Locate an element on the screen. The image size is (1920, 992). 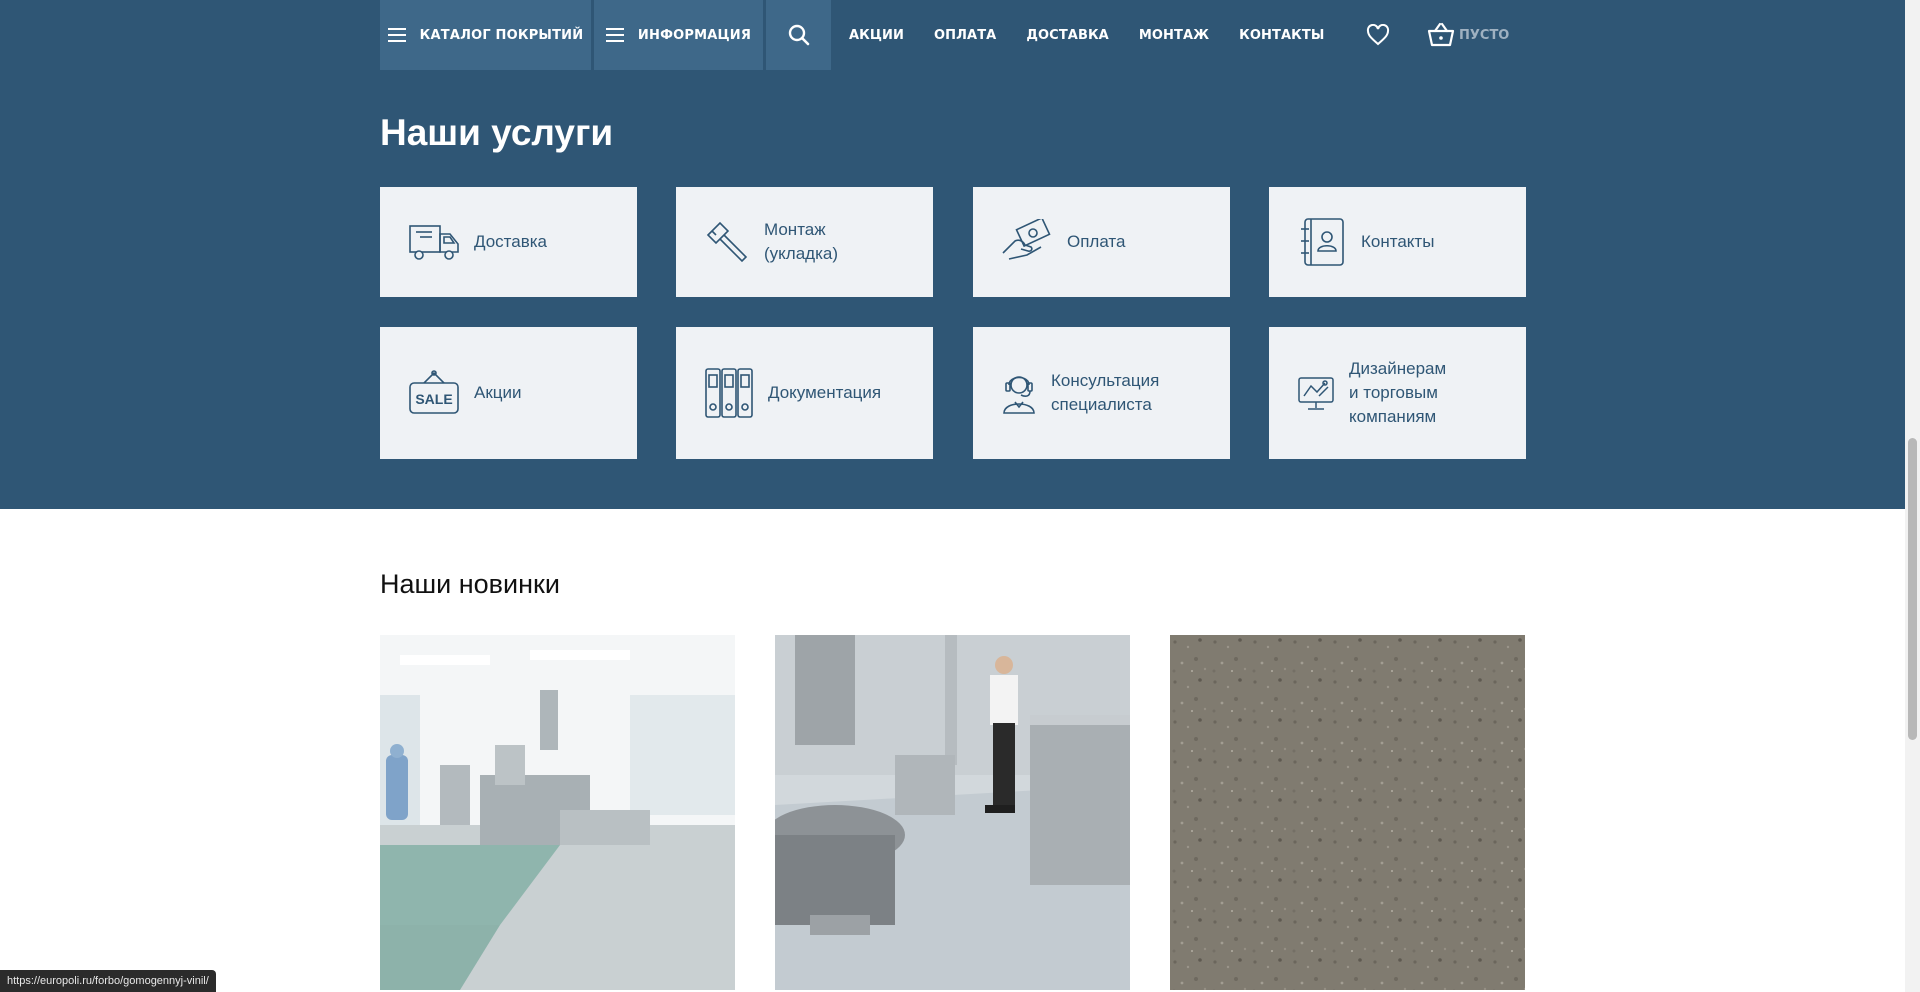
pharma-production-floor-image is located at coordinates (557, 812).